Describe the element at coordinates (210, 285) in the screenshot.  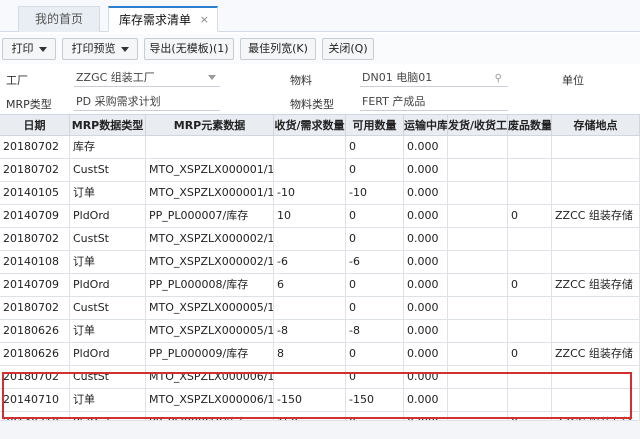
I see `cell-mrp-element-data: PP_PL000008/库存` at that location.